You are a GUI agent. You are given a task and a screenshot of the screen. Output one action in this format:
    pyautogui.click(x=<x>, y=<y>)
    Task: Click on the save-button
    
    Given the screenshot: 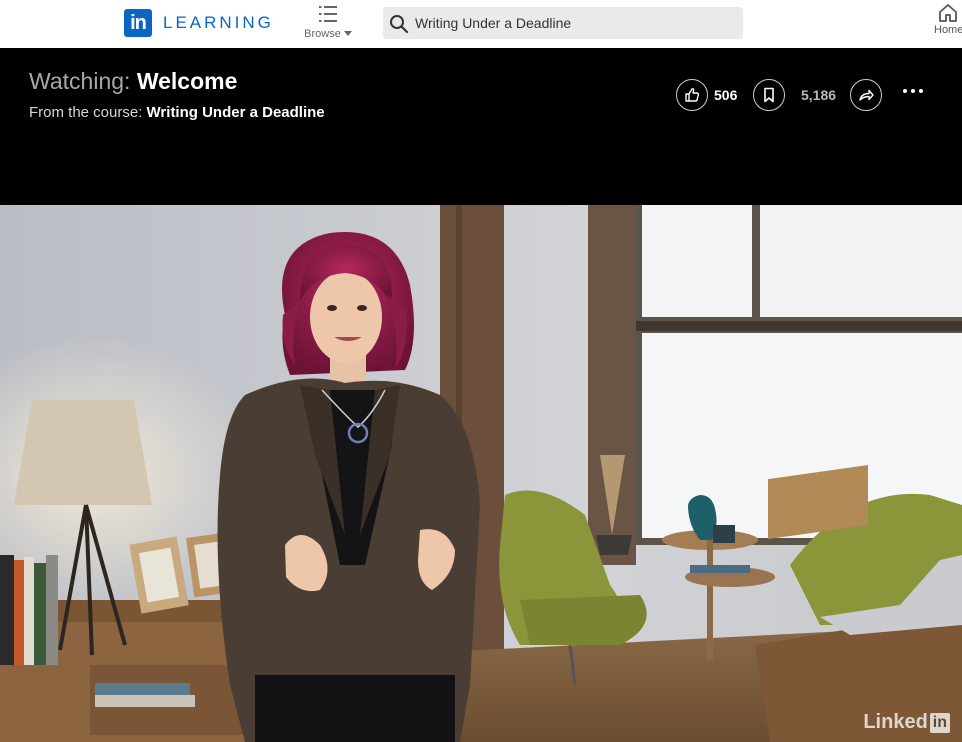 What is the action you would take?
    pyautogui.click(x=769, y=95)
    